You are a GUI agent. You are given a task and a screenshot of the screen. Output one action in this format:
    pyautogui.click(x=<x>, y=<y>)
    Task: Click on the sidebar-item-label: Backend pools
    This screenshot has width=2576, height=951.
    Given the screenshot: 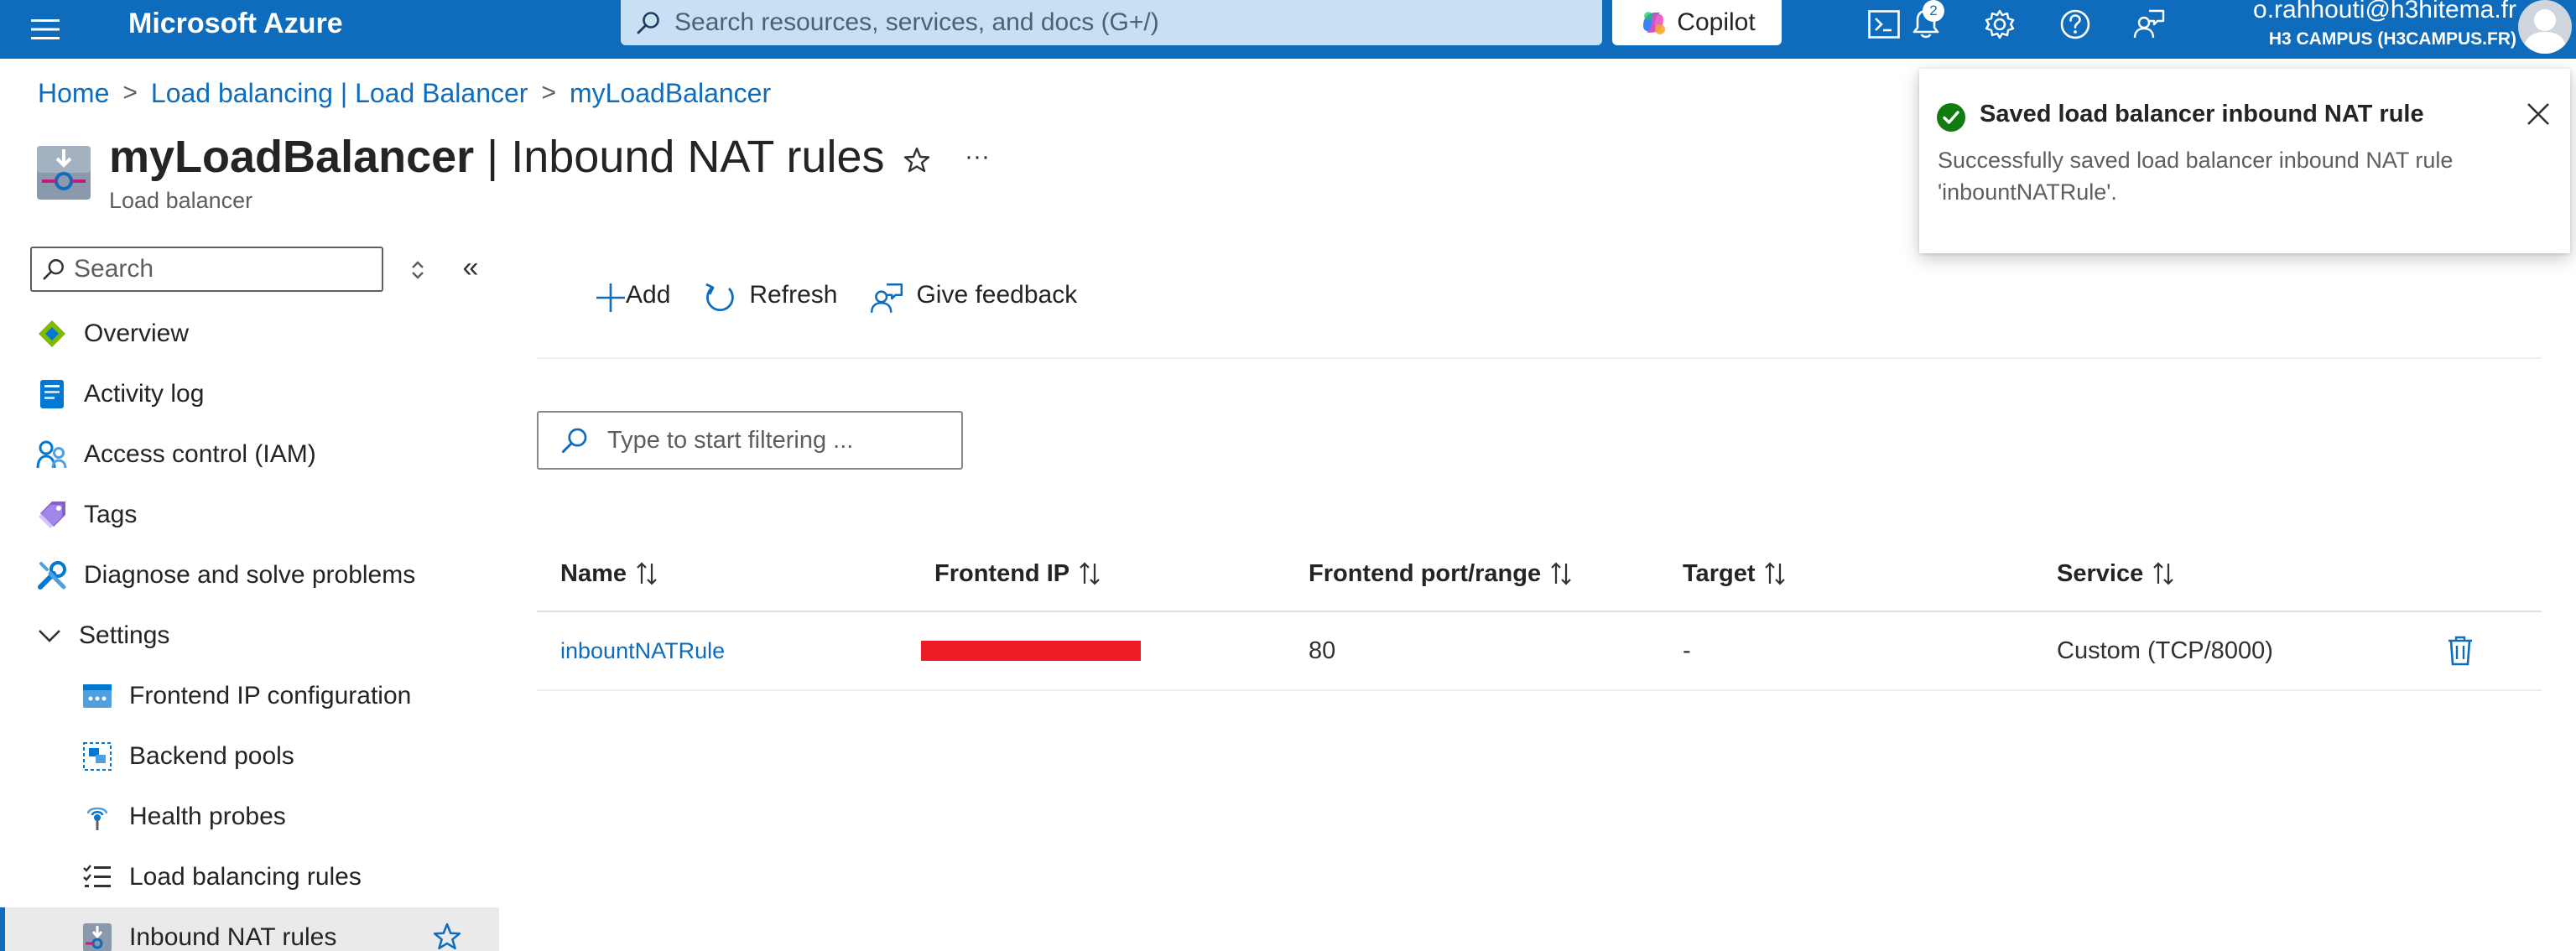 What is the action you would take?
    pyautogui.click(x=211, y=756)
    